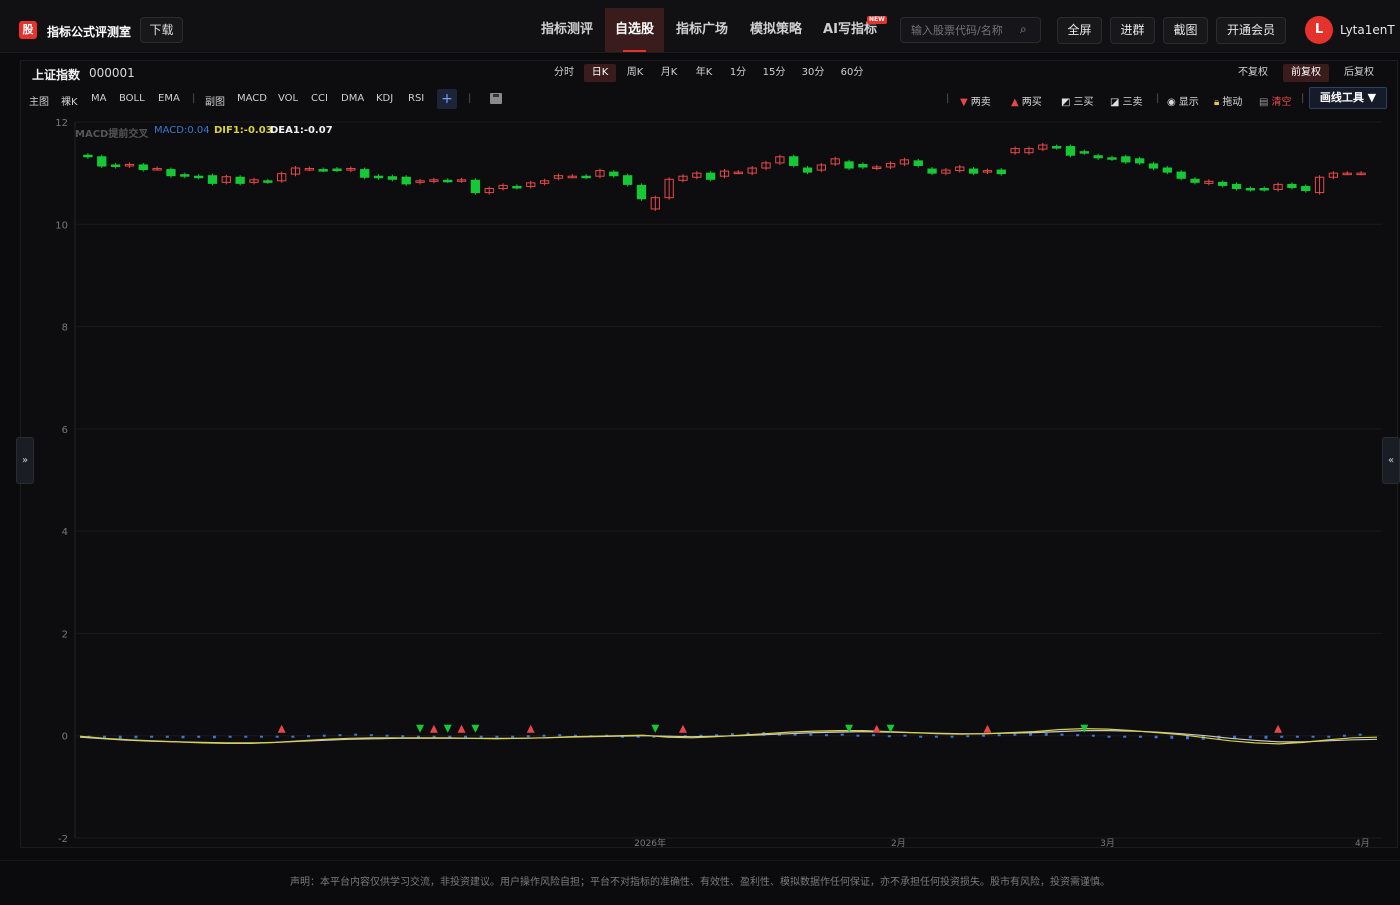 This screenshot has height=905, width=1400. What do you see at coordinates (774, 73) in the screenshot?
I see `period-15min: 15分` at bounding box center [774, 73].